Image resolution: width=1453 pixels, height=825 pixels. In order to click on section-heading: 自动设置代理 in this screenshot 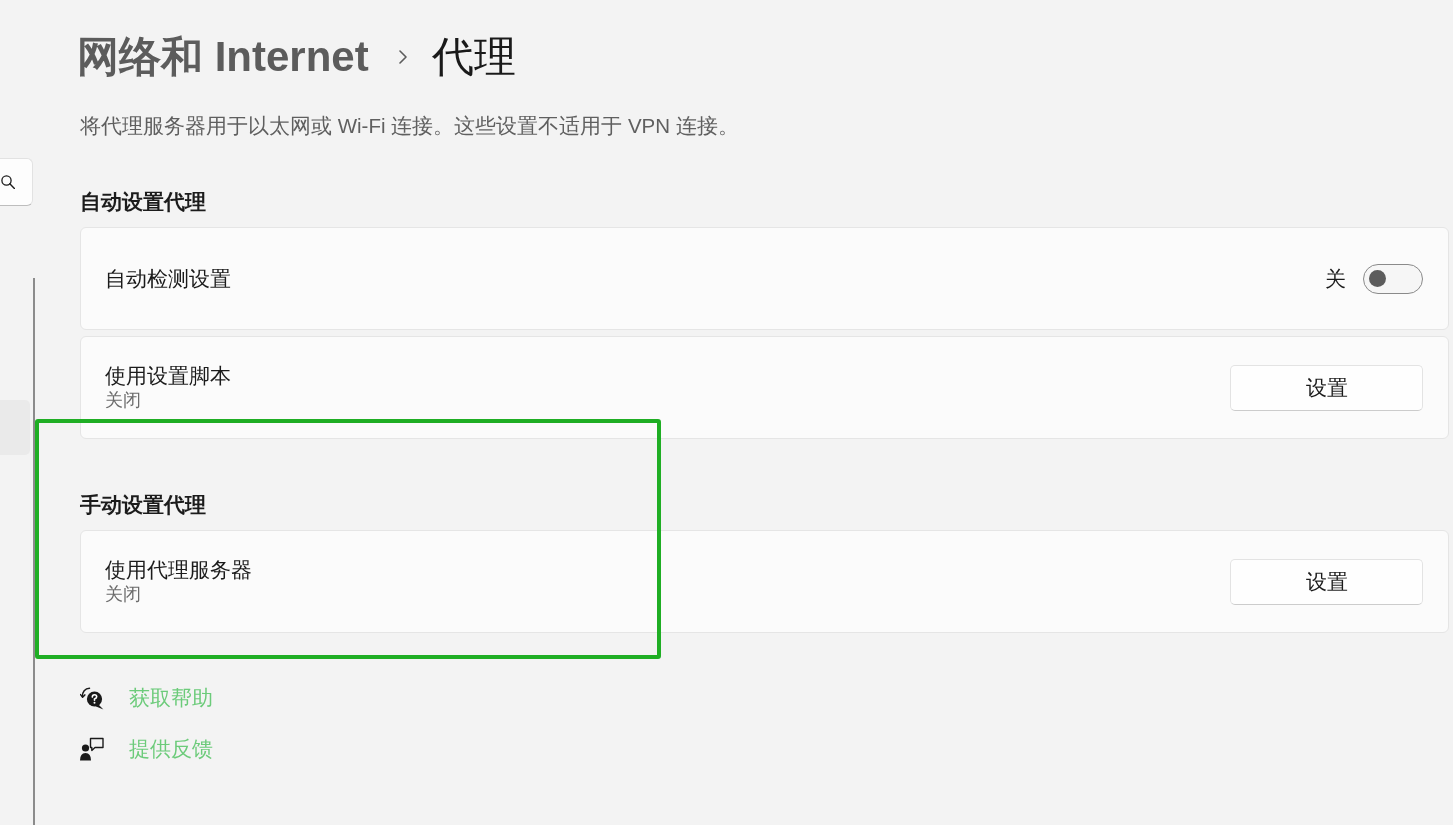, I will do `click(143, 202)`.